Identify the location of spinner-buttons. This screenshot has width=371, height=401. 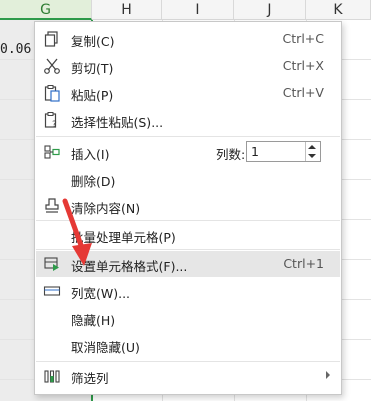
(312, 151).